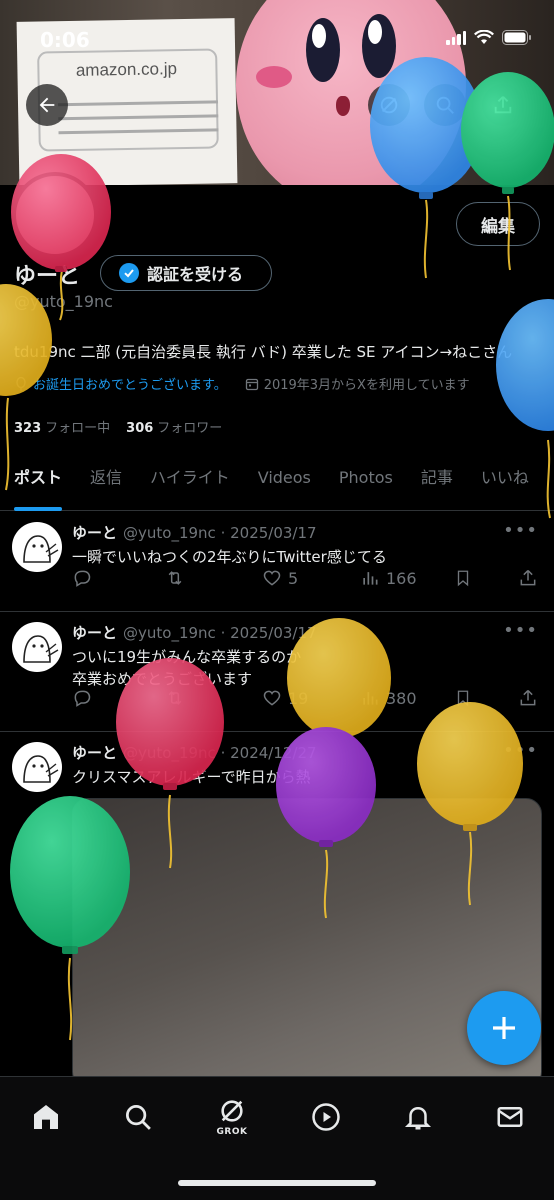  Describe the element at coordinates (130, 383) in the screenshot. I see `birthday-text: お誕生日おめでとうございます。` at that location.